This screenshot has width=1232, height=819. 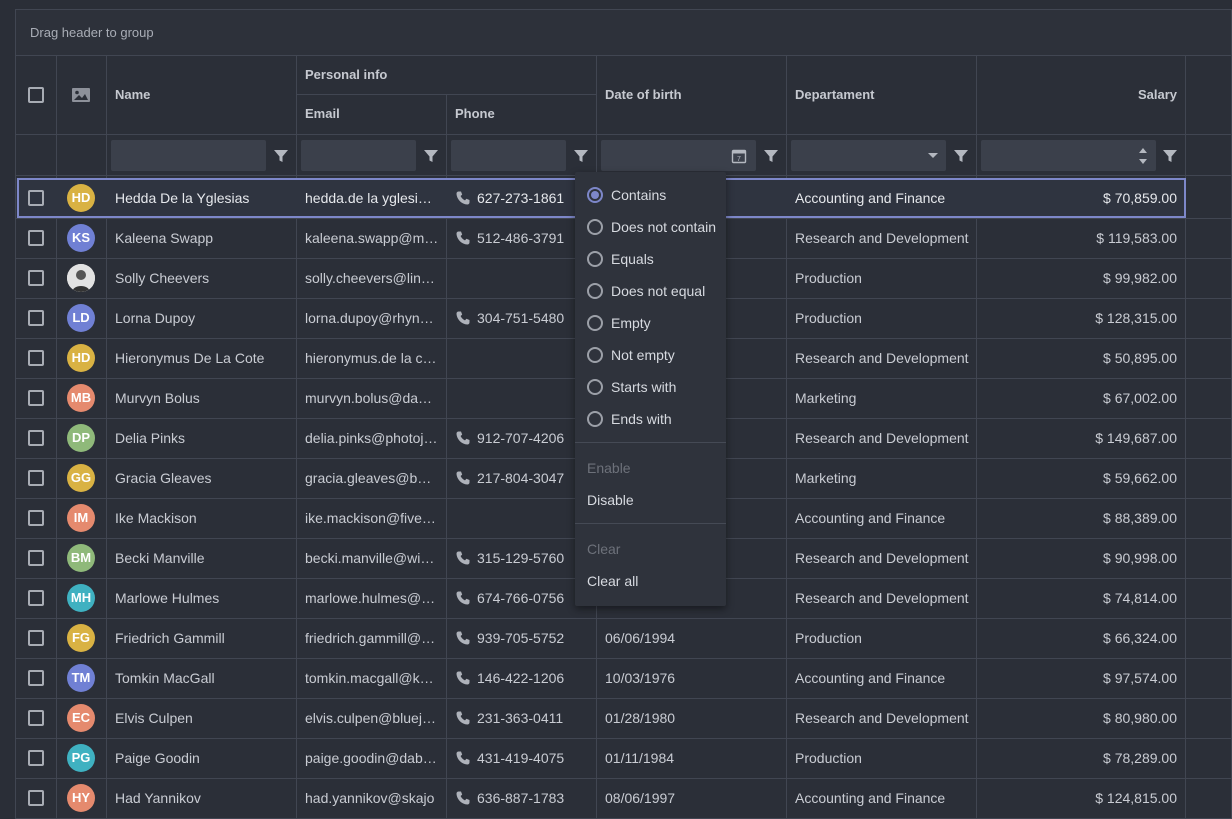 What do you see at coordinates (834, 94) in the screenshot?
I see `header-department: Departament` at bounding box center [834, 94].